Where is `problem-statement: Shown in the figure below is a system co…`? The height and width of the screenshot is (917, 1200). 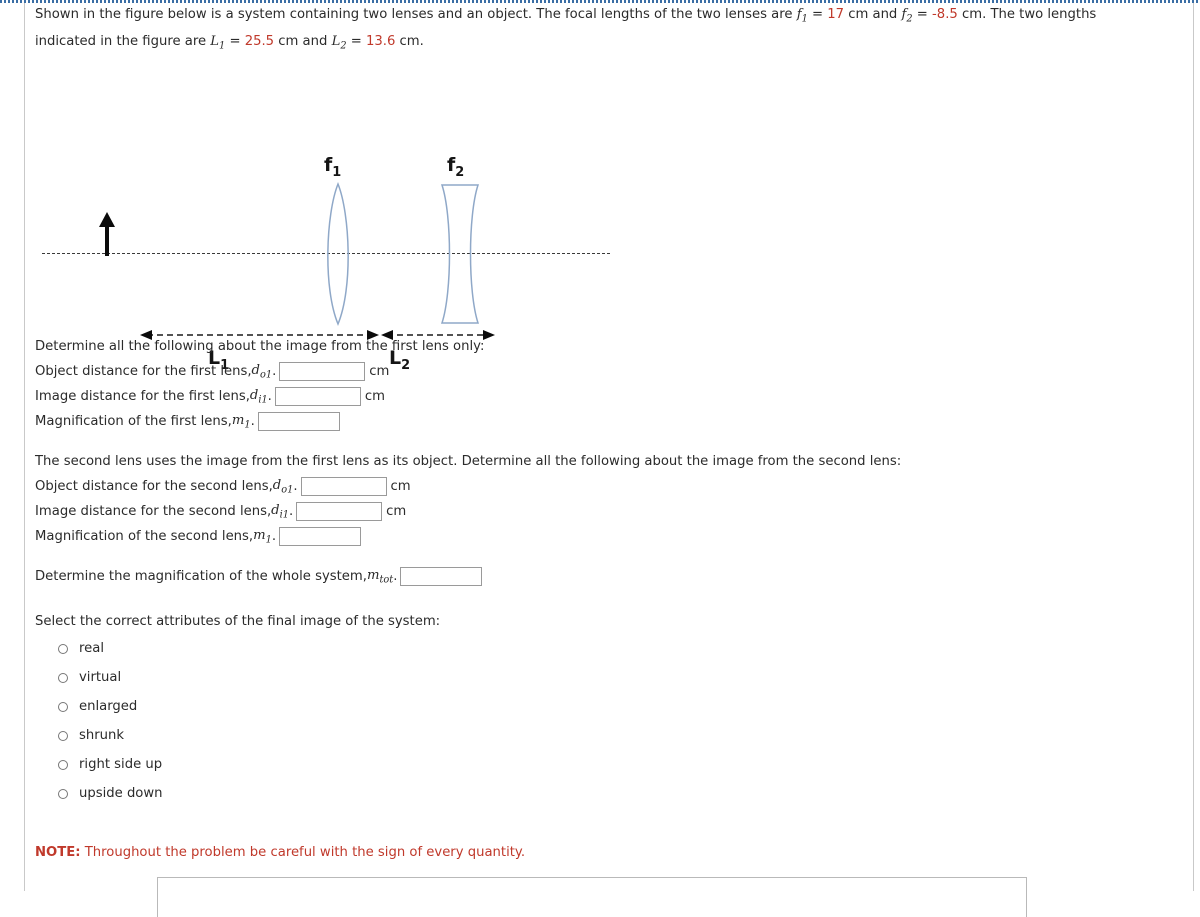
problem-statement: Shown in the figure below is a system co… is located at coordinates (595, 30).